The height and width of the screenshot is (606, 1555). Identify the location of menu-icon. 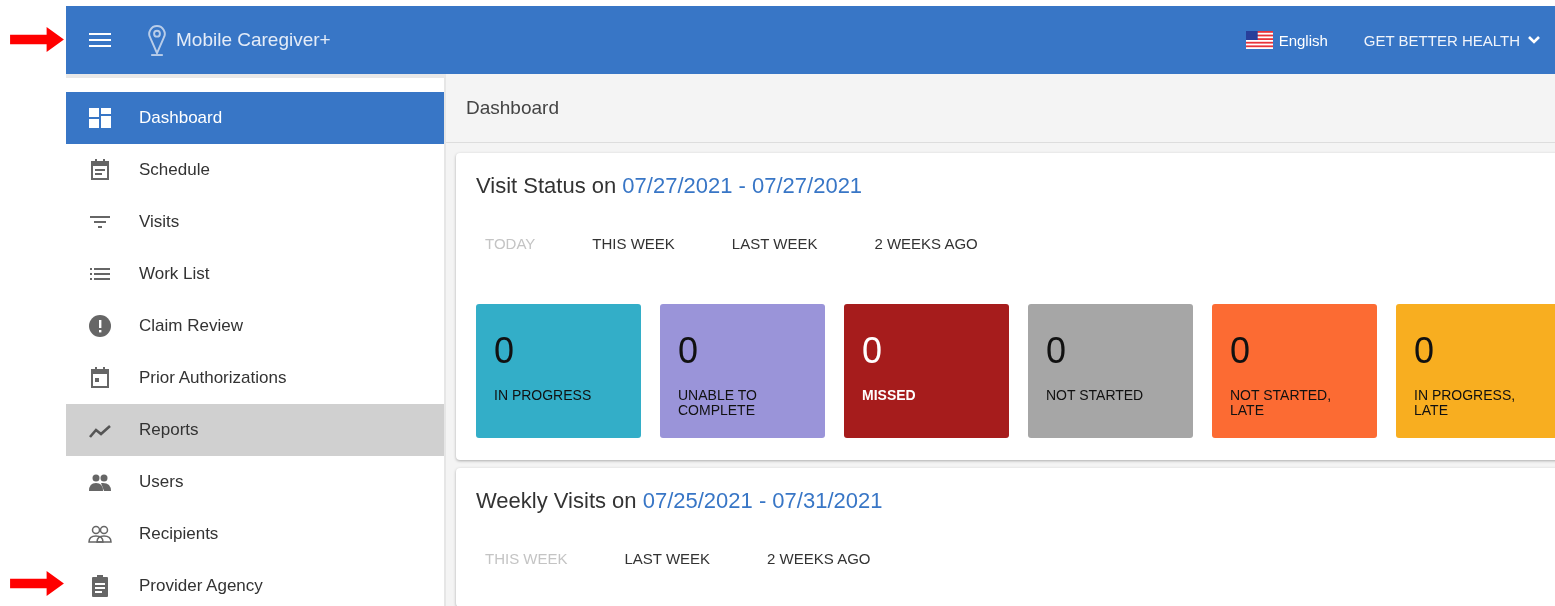
(100, 40).